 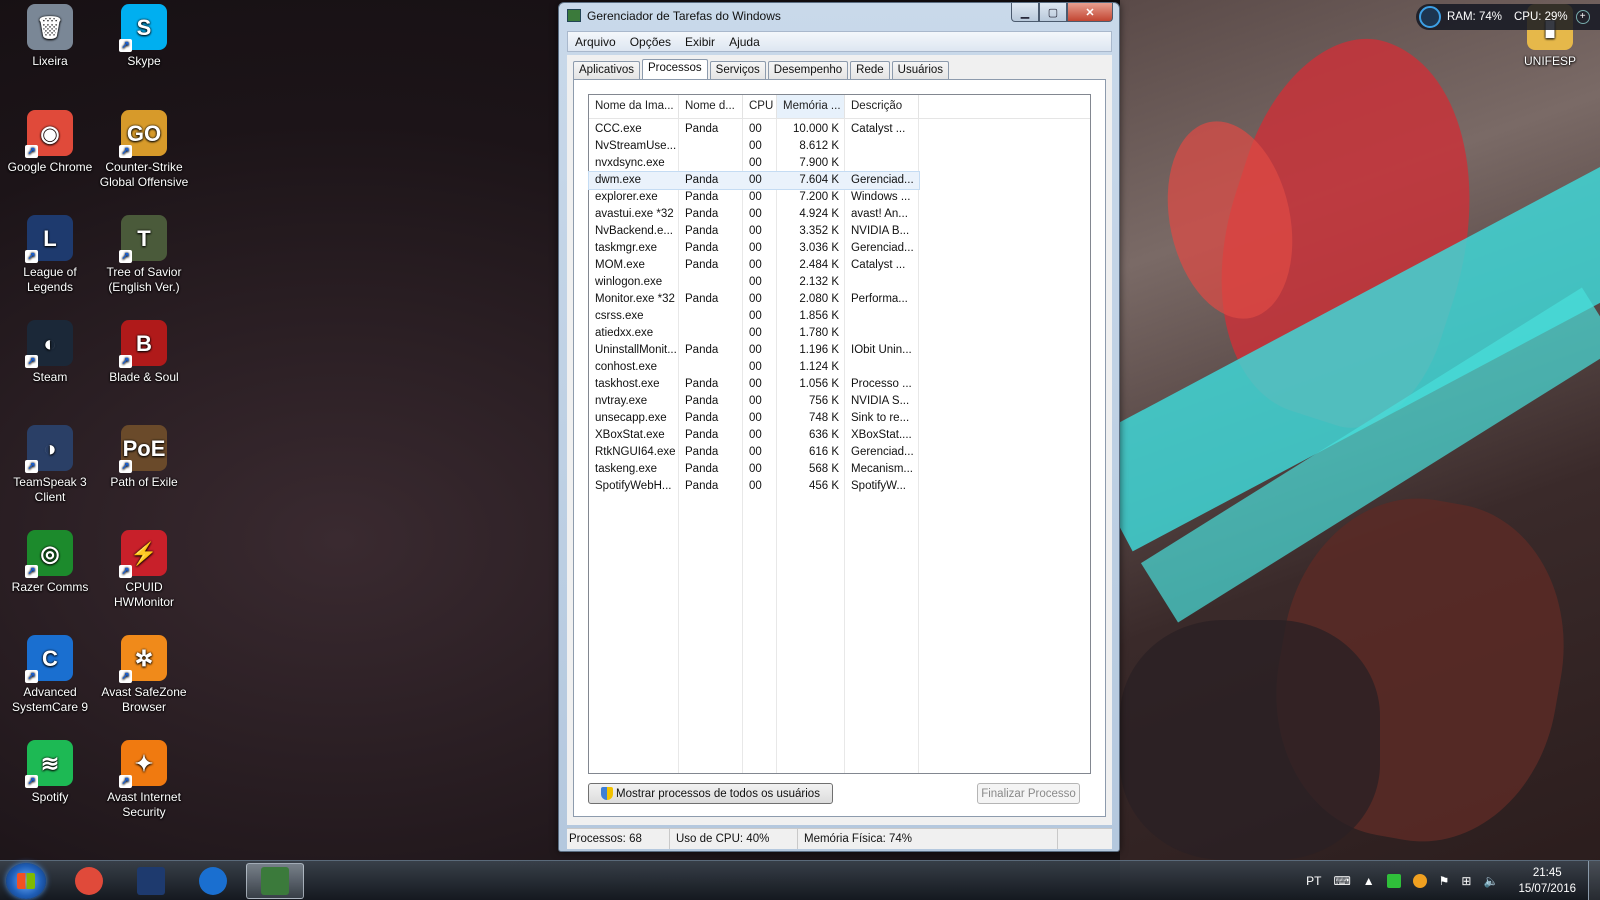 What do you see at coordinates (151, 881) in the screenshot?
I see `taskbar-button-league-of-legends` at bounding box center [151, 881].